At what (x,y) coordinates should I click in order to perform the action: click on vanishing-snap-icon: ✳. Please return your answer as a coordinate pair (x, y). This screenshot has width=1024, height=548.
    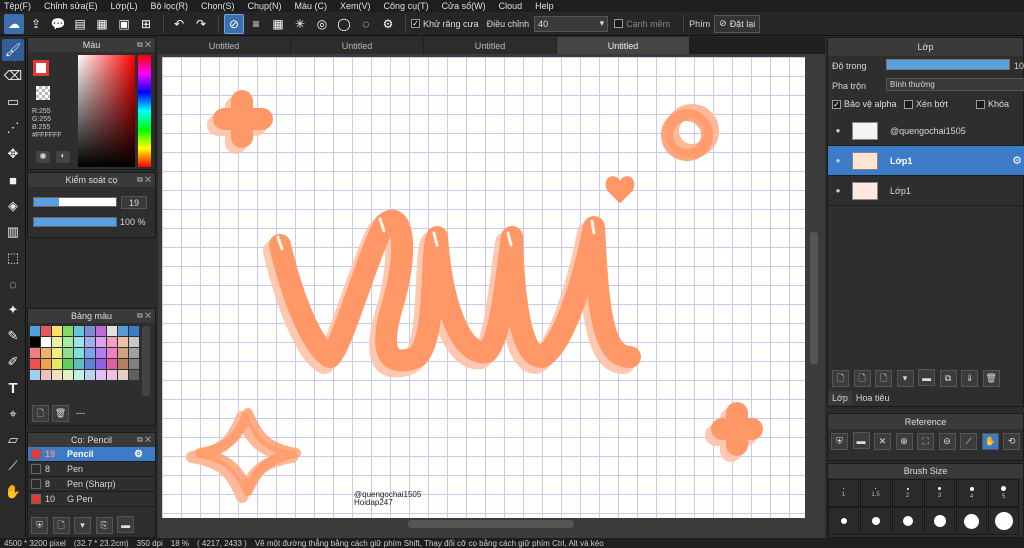
    Looking at the image, I should click on (300, 24).